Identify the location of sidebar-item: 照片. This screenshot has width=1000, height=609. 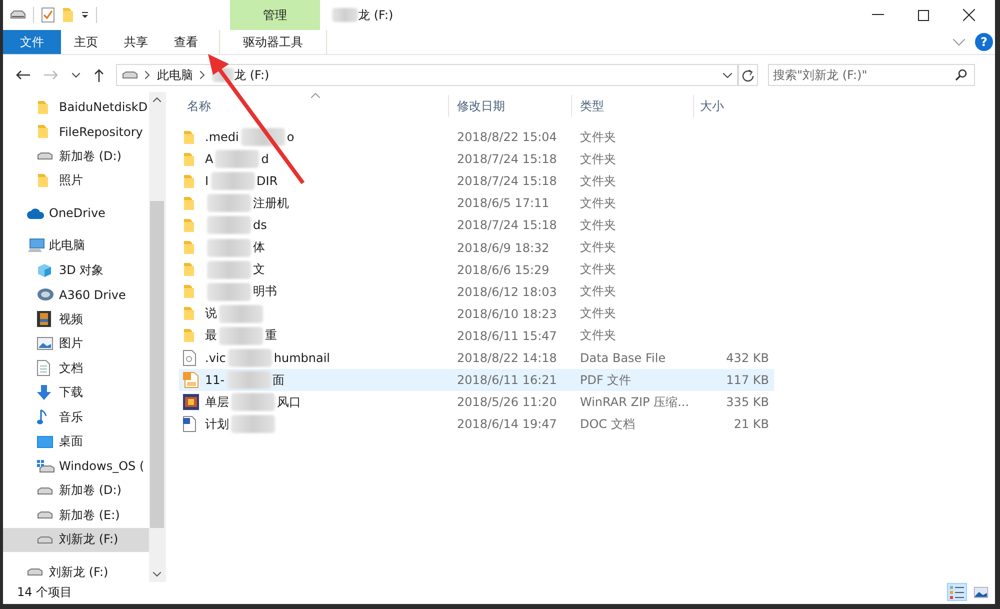
(76, 180).